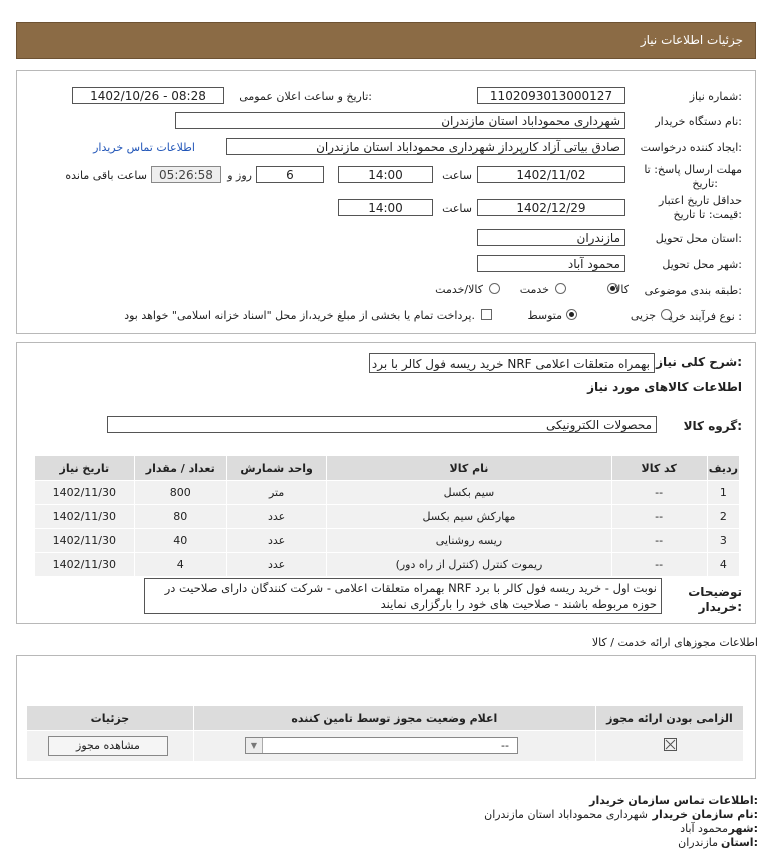 Image resolution: width=770 pixels, height=849 pixels. I want to click on deadline-time-field: 14:00, so click(385, 174).